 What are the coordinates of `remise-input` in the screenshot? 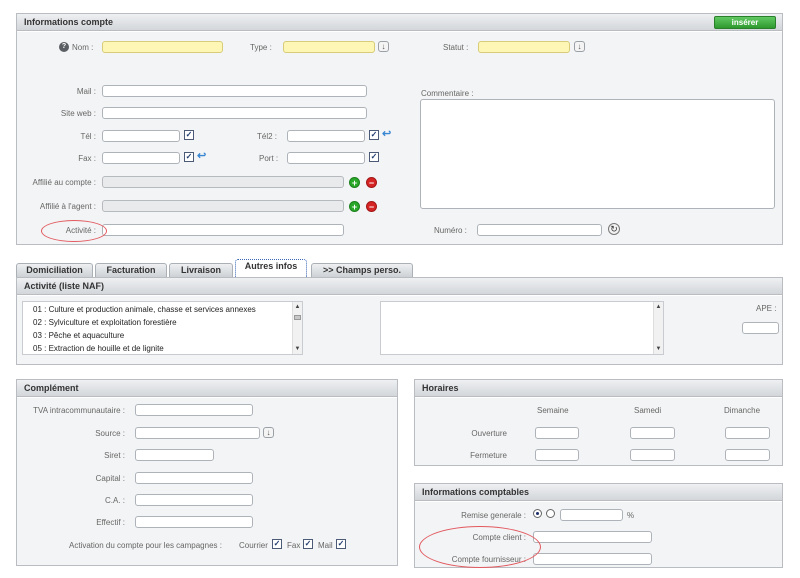 It's located at (591, 515).